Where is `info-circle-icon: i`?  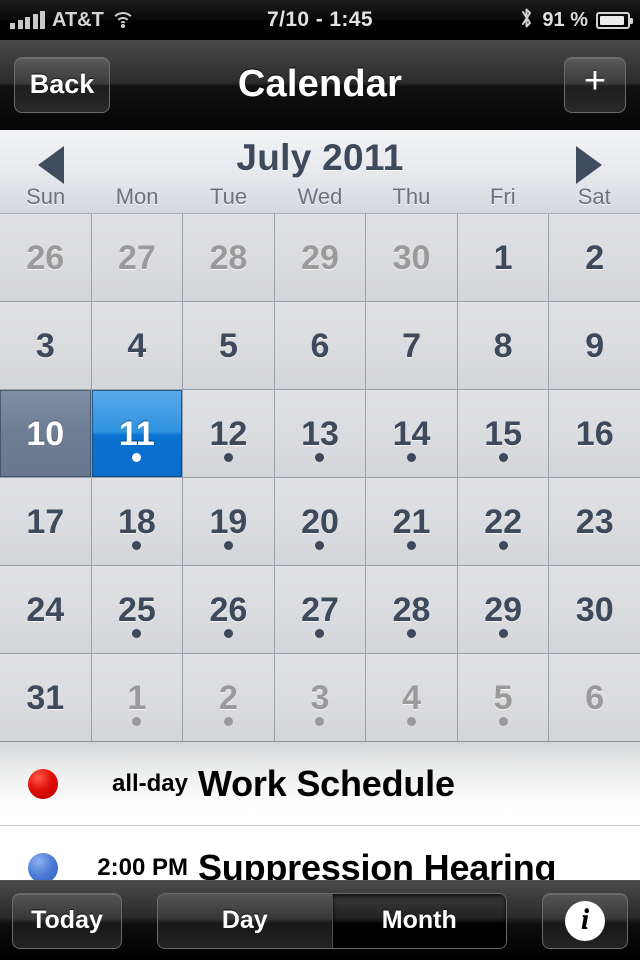
info-circle-icon: i is located at coordinates (585, 920).